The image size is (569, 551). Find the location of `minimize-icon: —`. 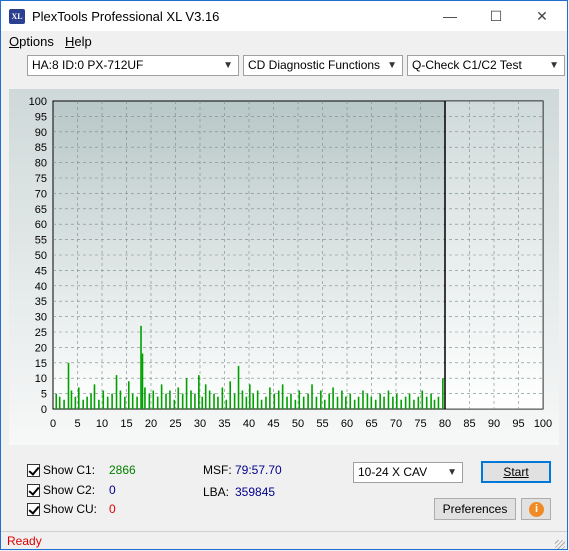

minimize-icon: — is located at coordinates (450, 16).